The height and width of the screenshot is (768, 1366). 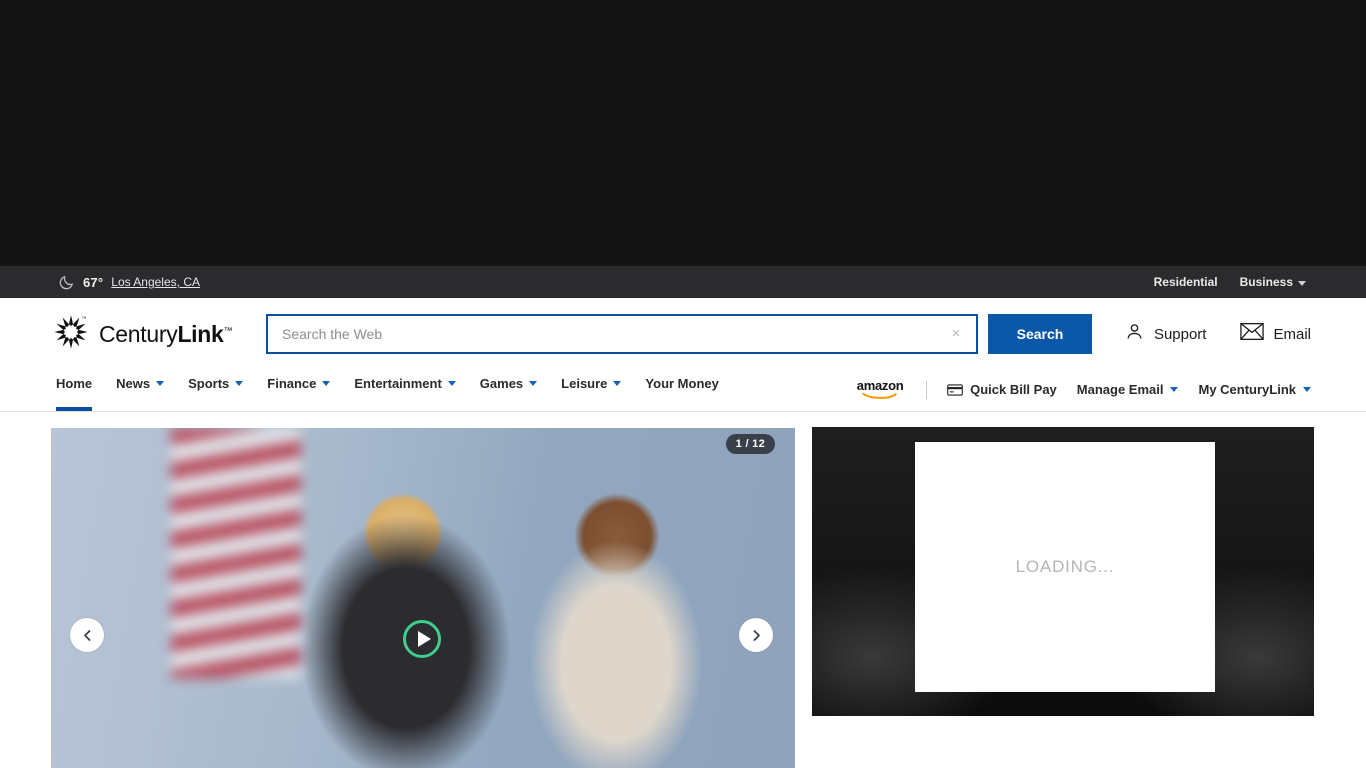 I want to click on nav-item-finance-label: Finance, so click(x=292, y=383).